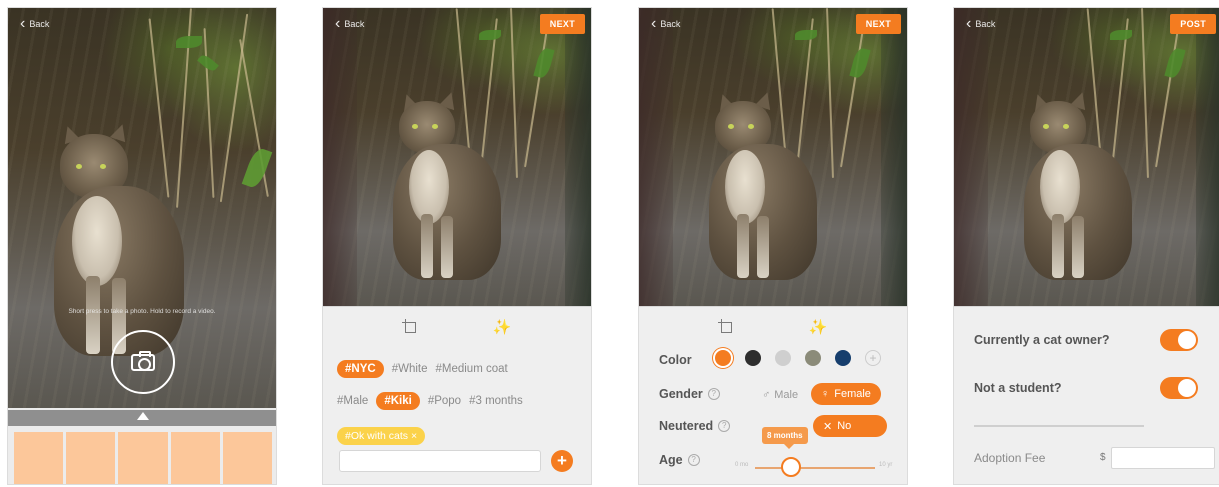 This screenshot has height=487, width=1219. Describe the element at coordinates (785, 438) in the screenshot. I see `age-tooltip: 8 months` at that location.